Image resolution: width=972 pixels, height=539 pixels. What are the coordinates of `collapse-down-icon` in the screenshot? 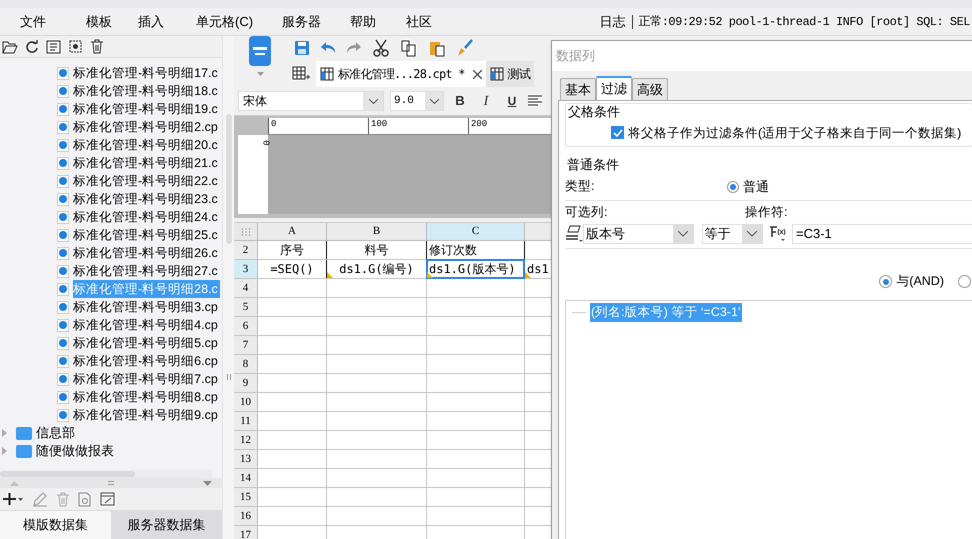 It's located at (207, 483).